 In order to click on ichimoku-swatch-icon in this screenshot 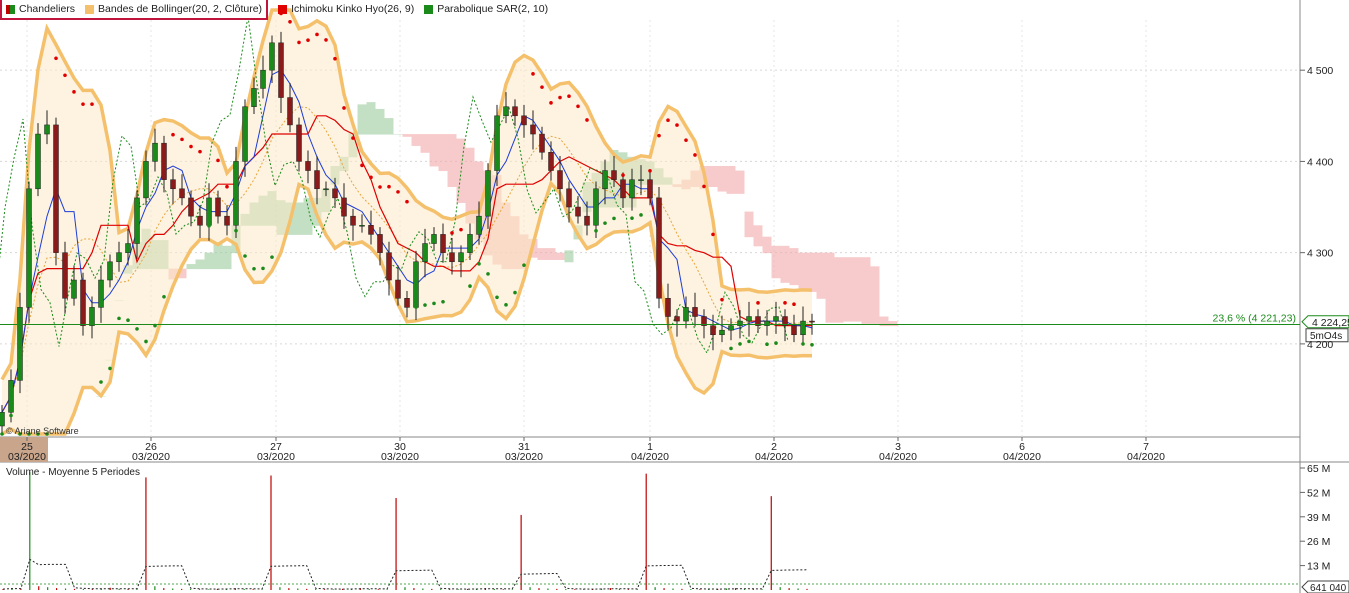, I will do `click(283, 9)`.